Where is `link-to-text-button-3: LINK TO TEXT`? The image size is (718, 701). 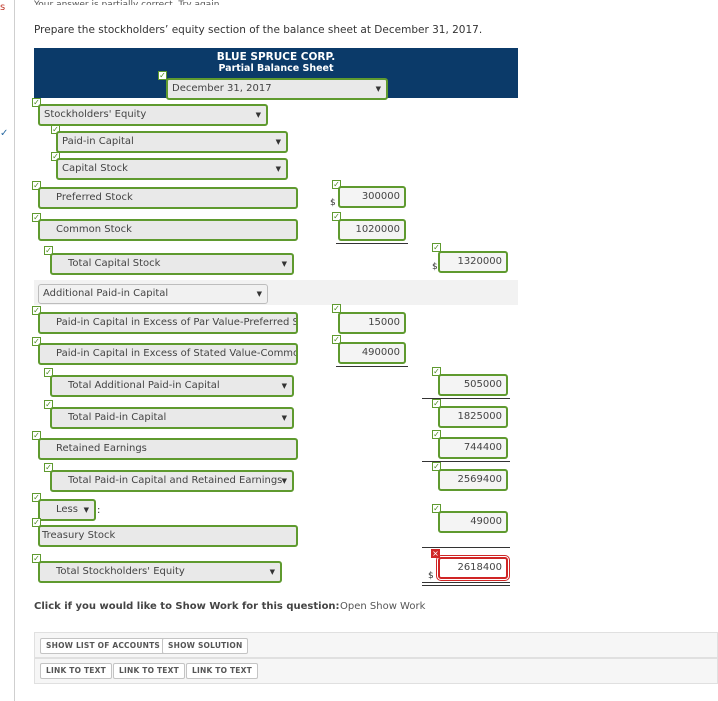
link-to-text-button-3: LINK TO TEXT is located at coordinates (222, 671).